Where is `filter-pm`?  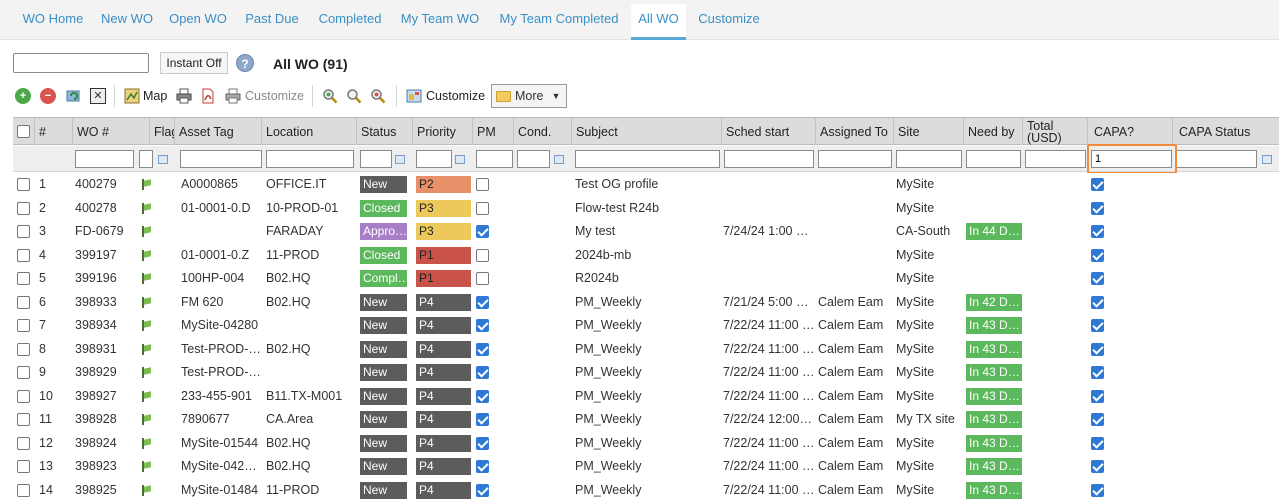 filter-pm is located at coordinates (494, 159).